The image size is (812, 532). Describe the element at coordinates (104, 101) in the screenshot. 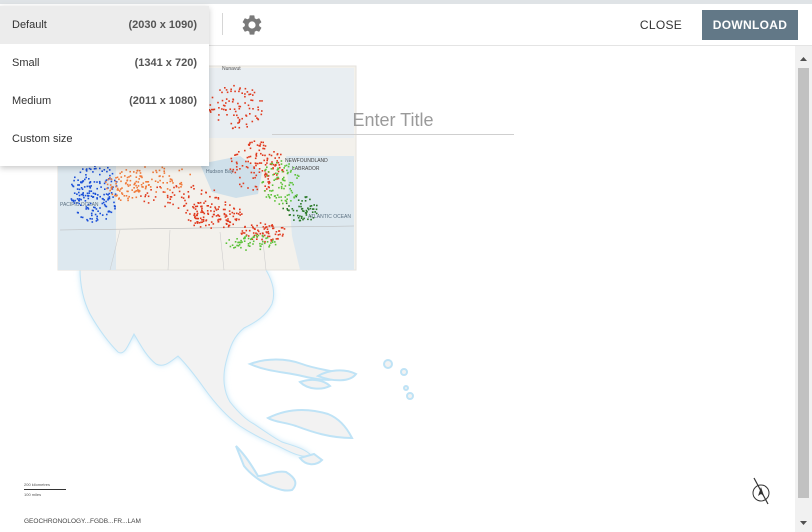

I see `size-option-medium: Medium (2011 x 1080)` at that location.